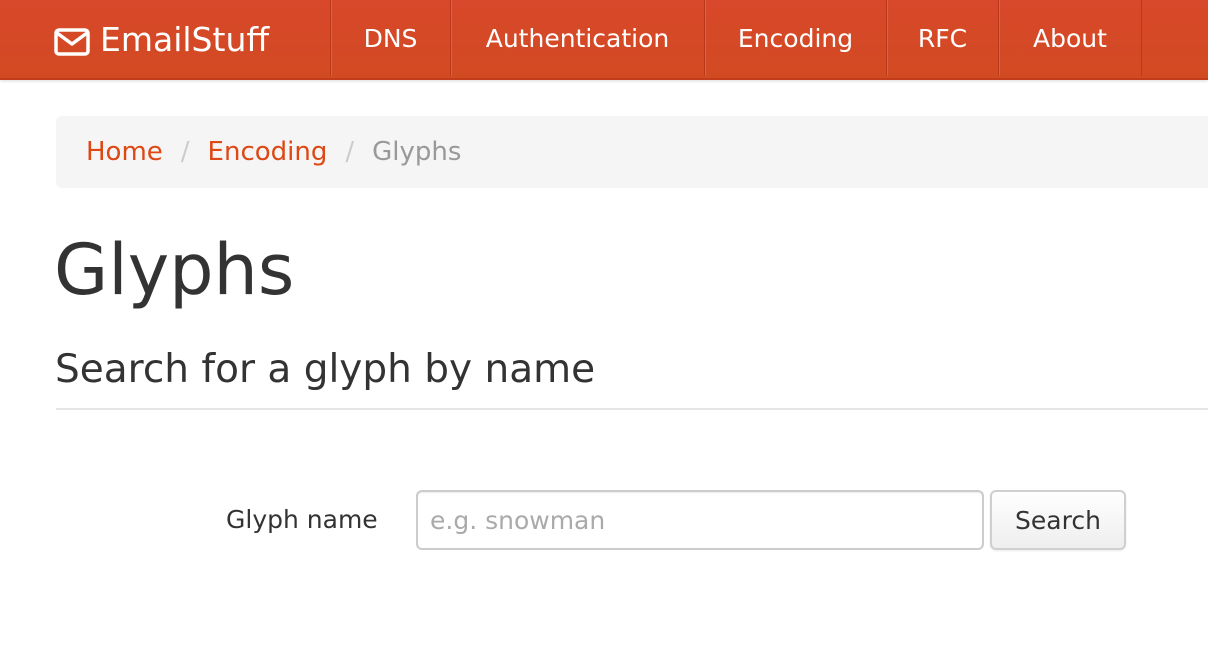 The height and width of the screenshot is (656, 1208). Describe the element at coordinates (795, 38) in the screenshot. I see `nav-item-encoding: Encoding` at that location.